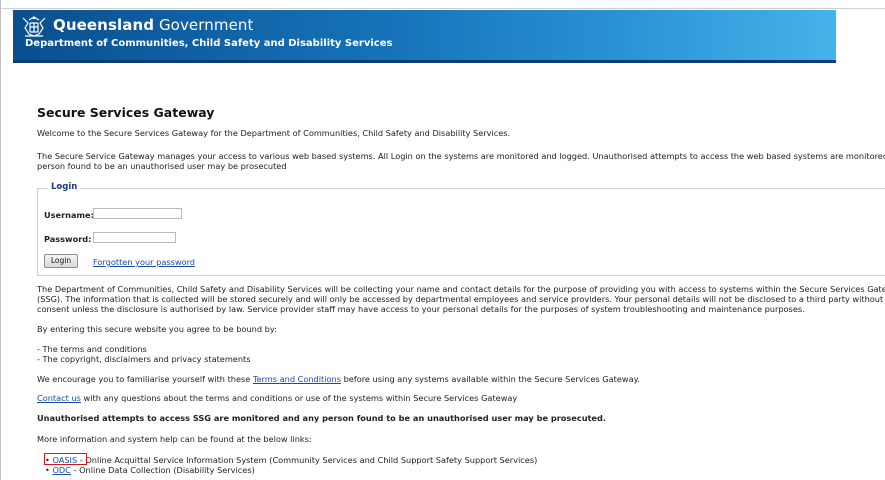 The height and width of the screenshot is (480, 885). What do you see at coordinates (134, 237) in the screenshot?
I see `password-input` at bounding box center [134, 237].